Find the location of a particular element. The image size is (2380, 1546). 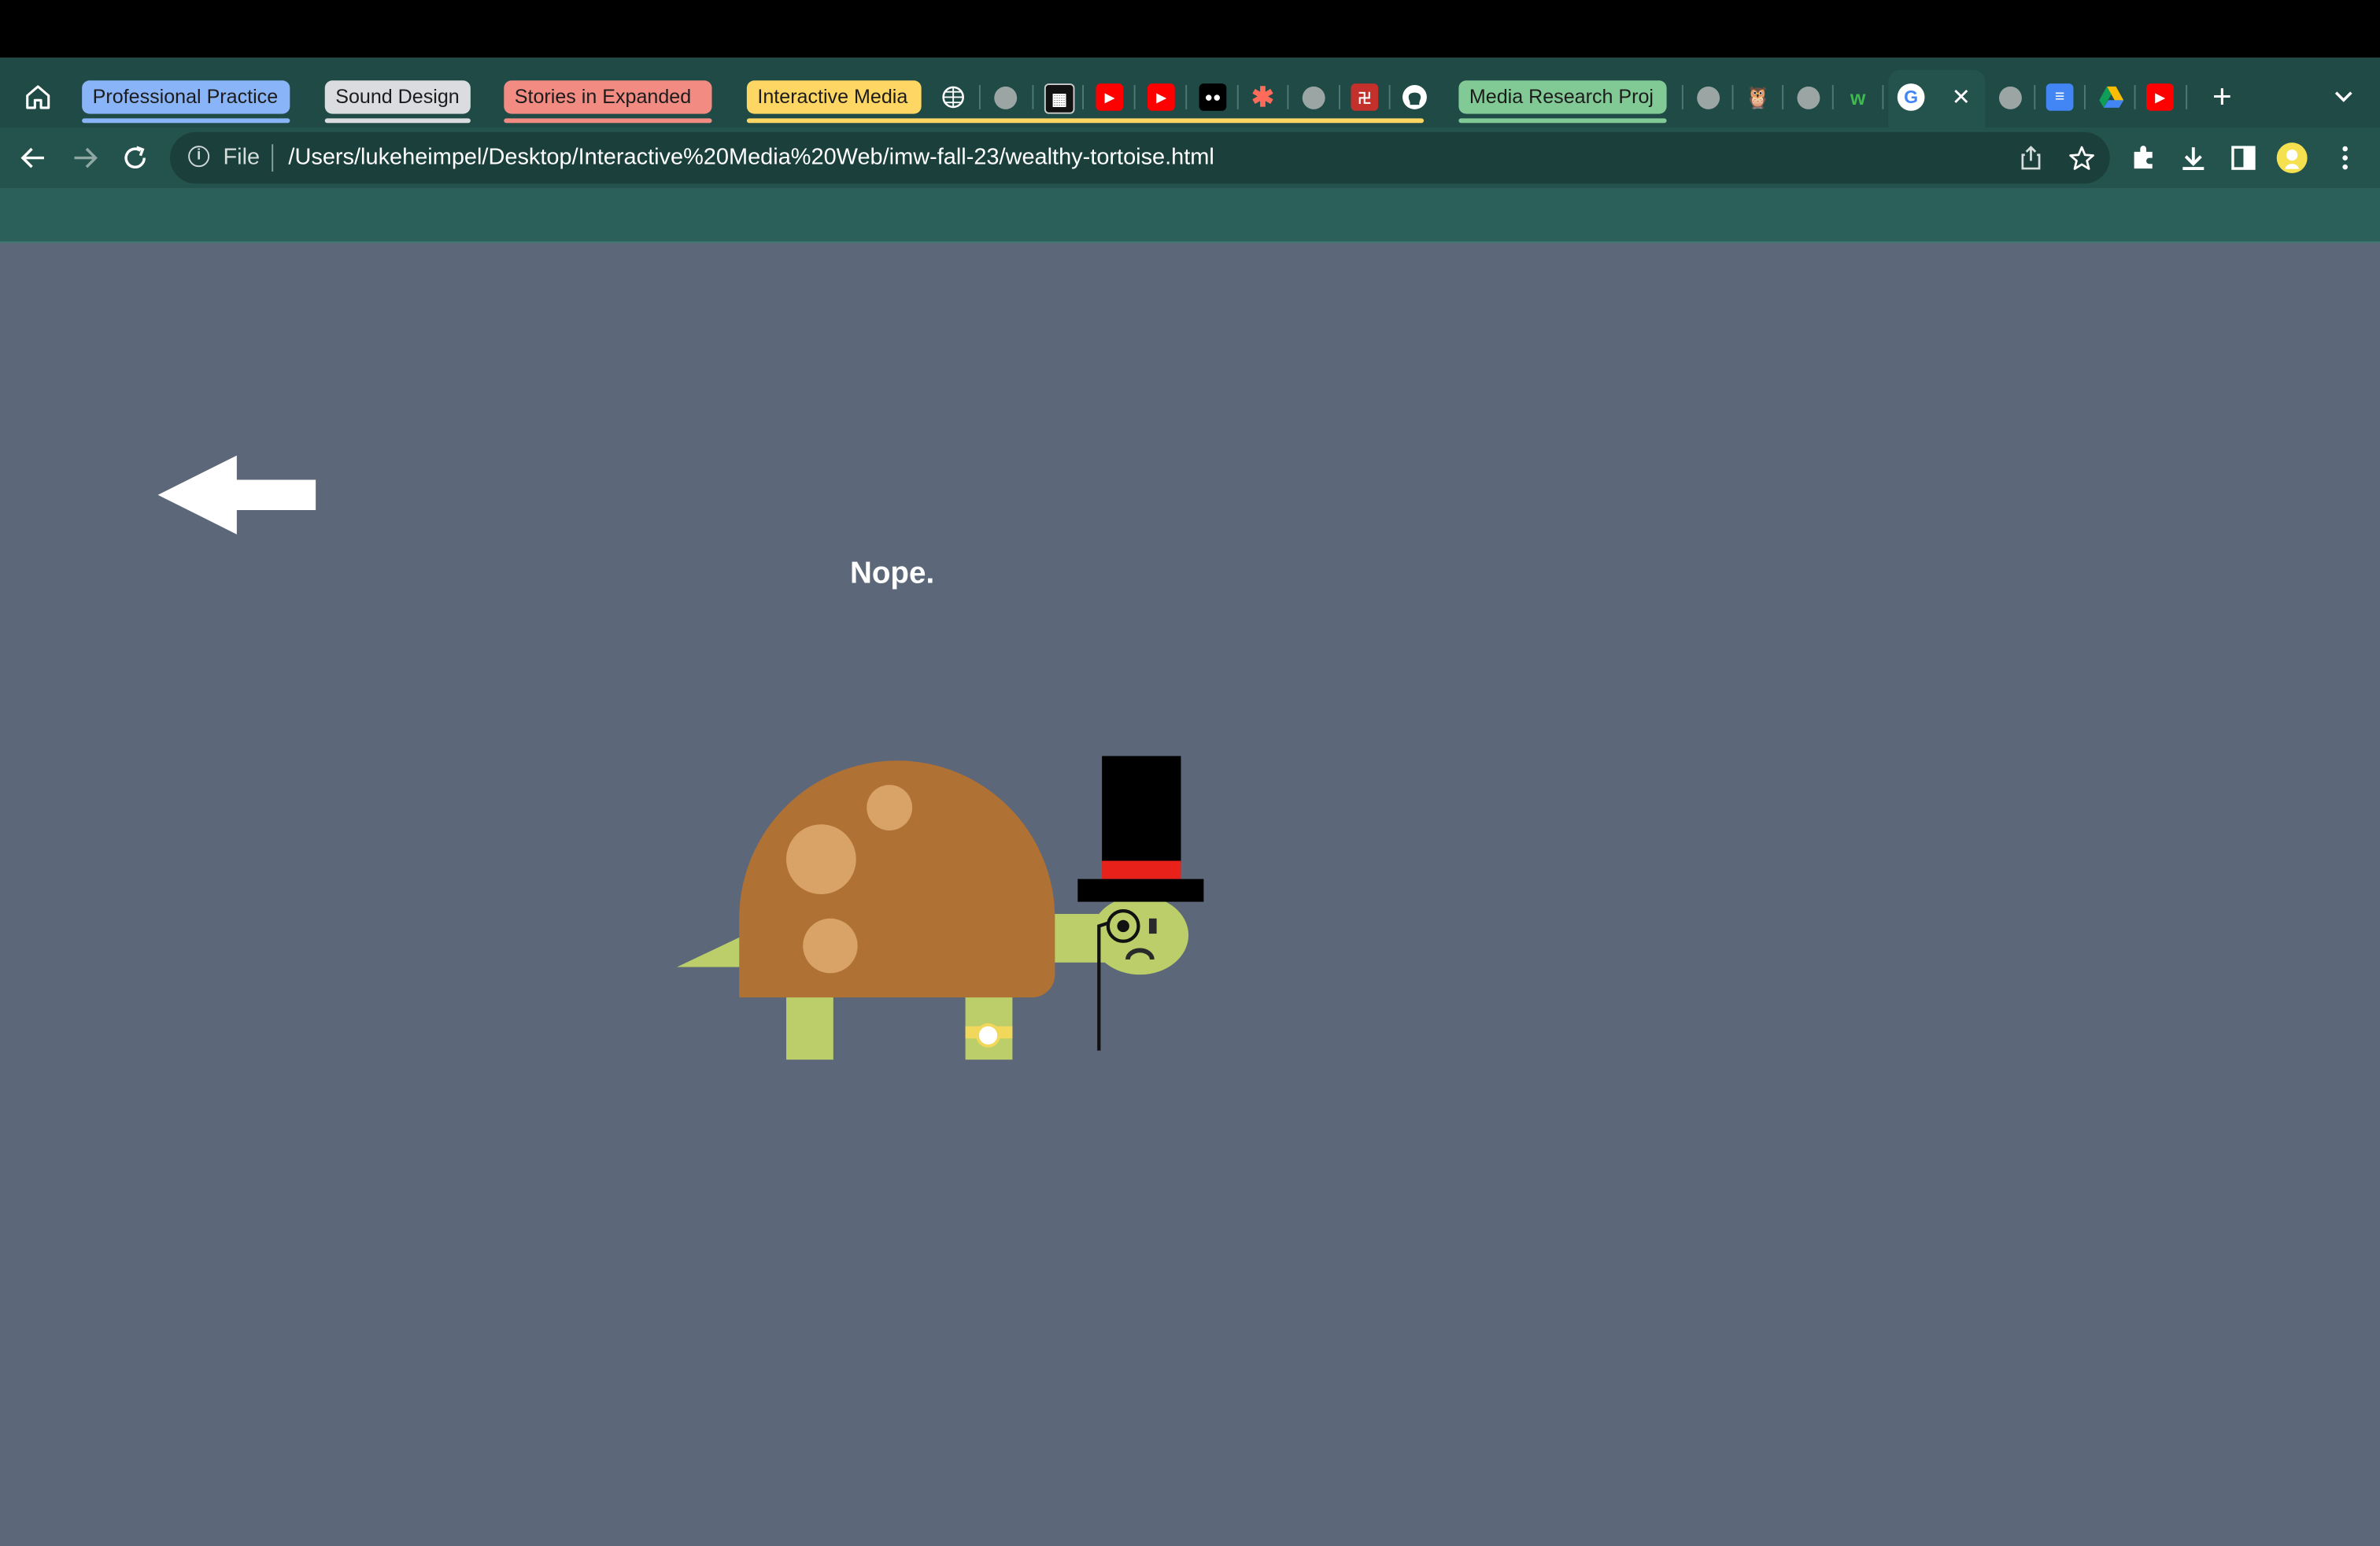

profile-avatar is located at coordinates (2291, 157).